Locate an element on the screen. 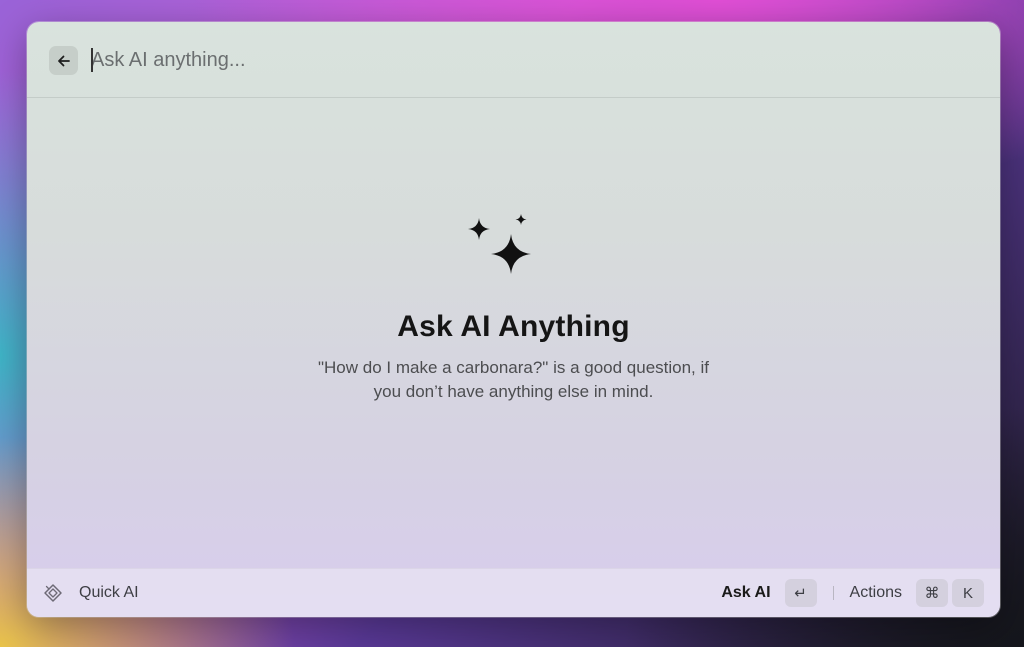 Image resolution: width=1024 pixels, height=647 pixels. command-key-hint: ⌘ is located at coordinates (932, 593).